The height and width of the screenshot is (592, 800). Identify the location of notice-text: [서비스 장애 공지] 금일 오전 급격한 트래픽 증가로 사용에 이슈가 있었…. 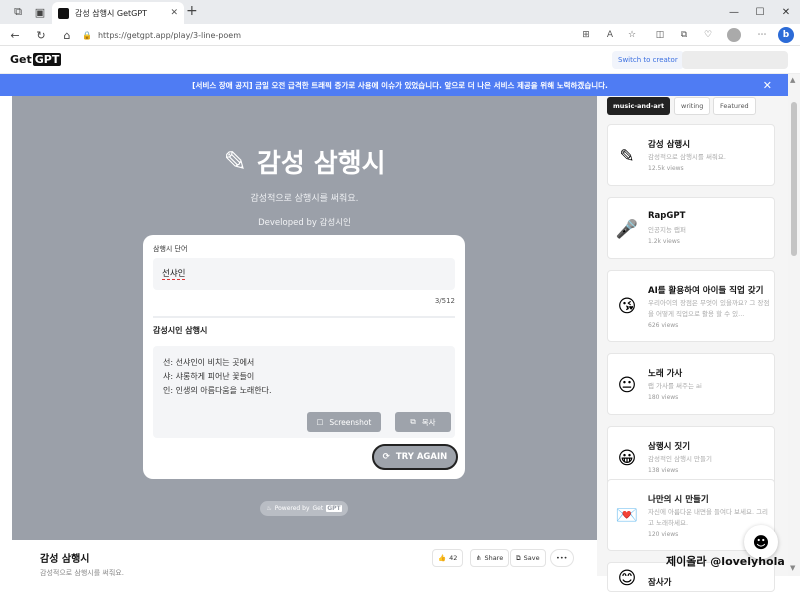
(400, 85).